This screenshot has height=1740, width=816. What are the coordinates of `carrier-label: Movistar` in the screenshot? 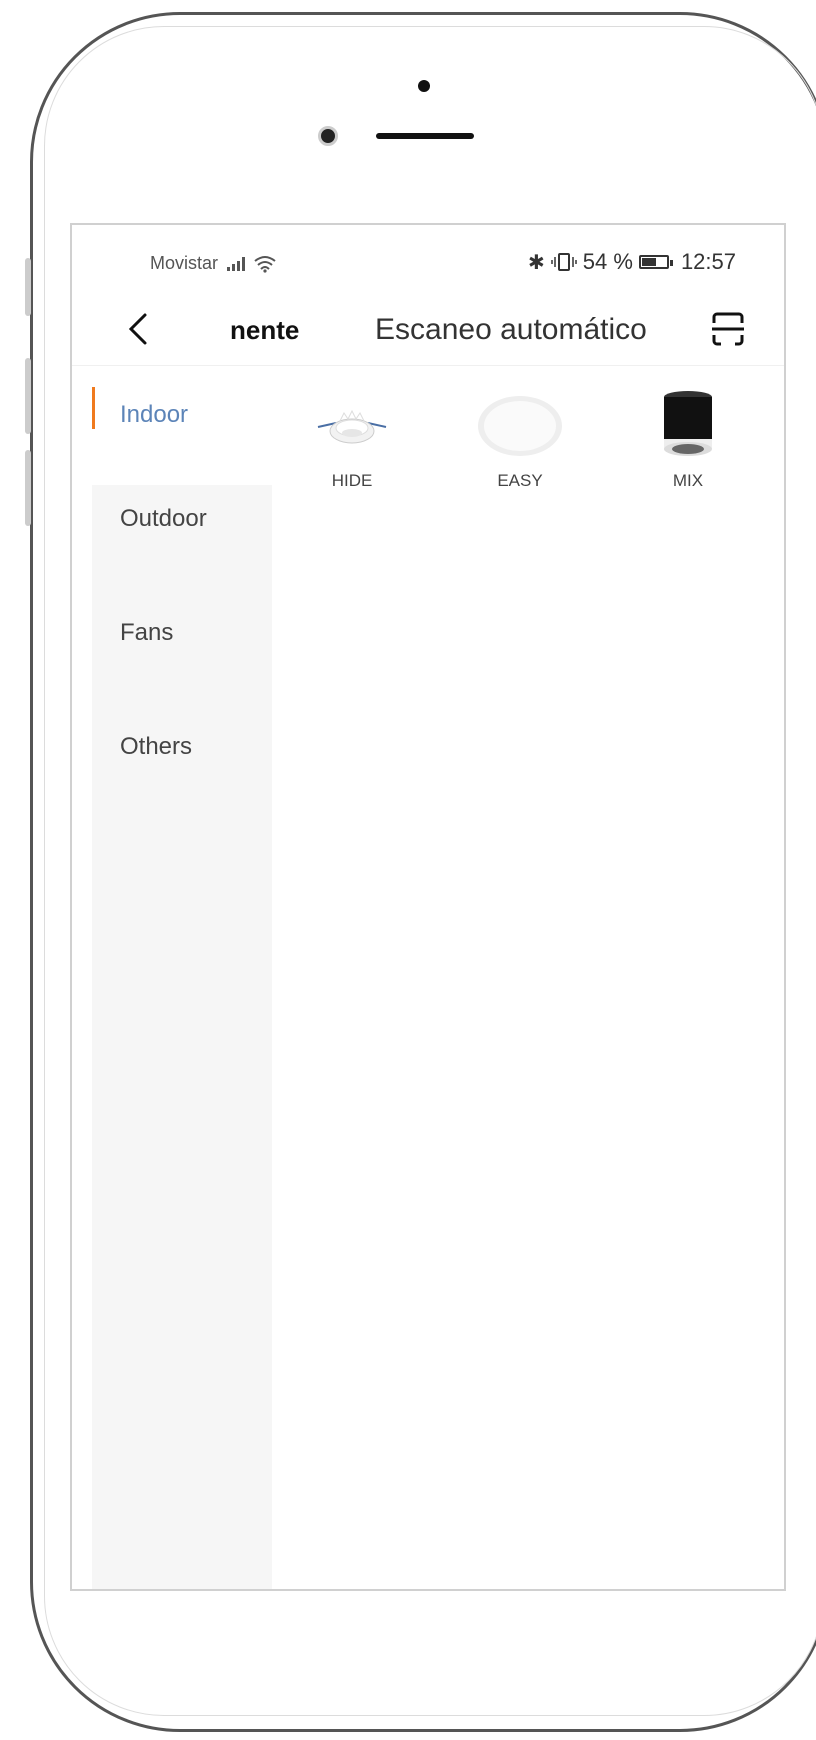 It's located at (184, 263).